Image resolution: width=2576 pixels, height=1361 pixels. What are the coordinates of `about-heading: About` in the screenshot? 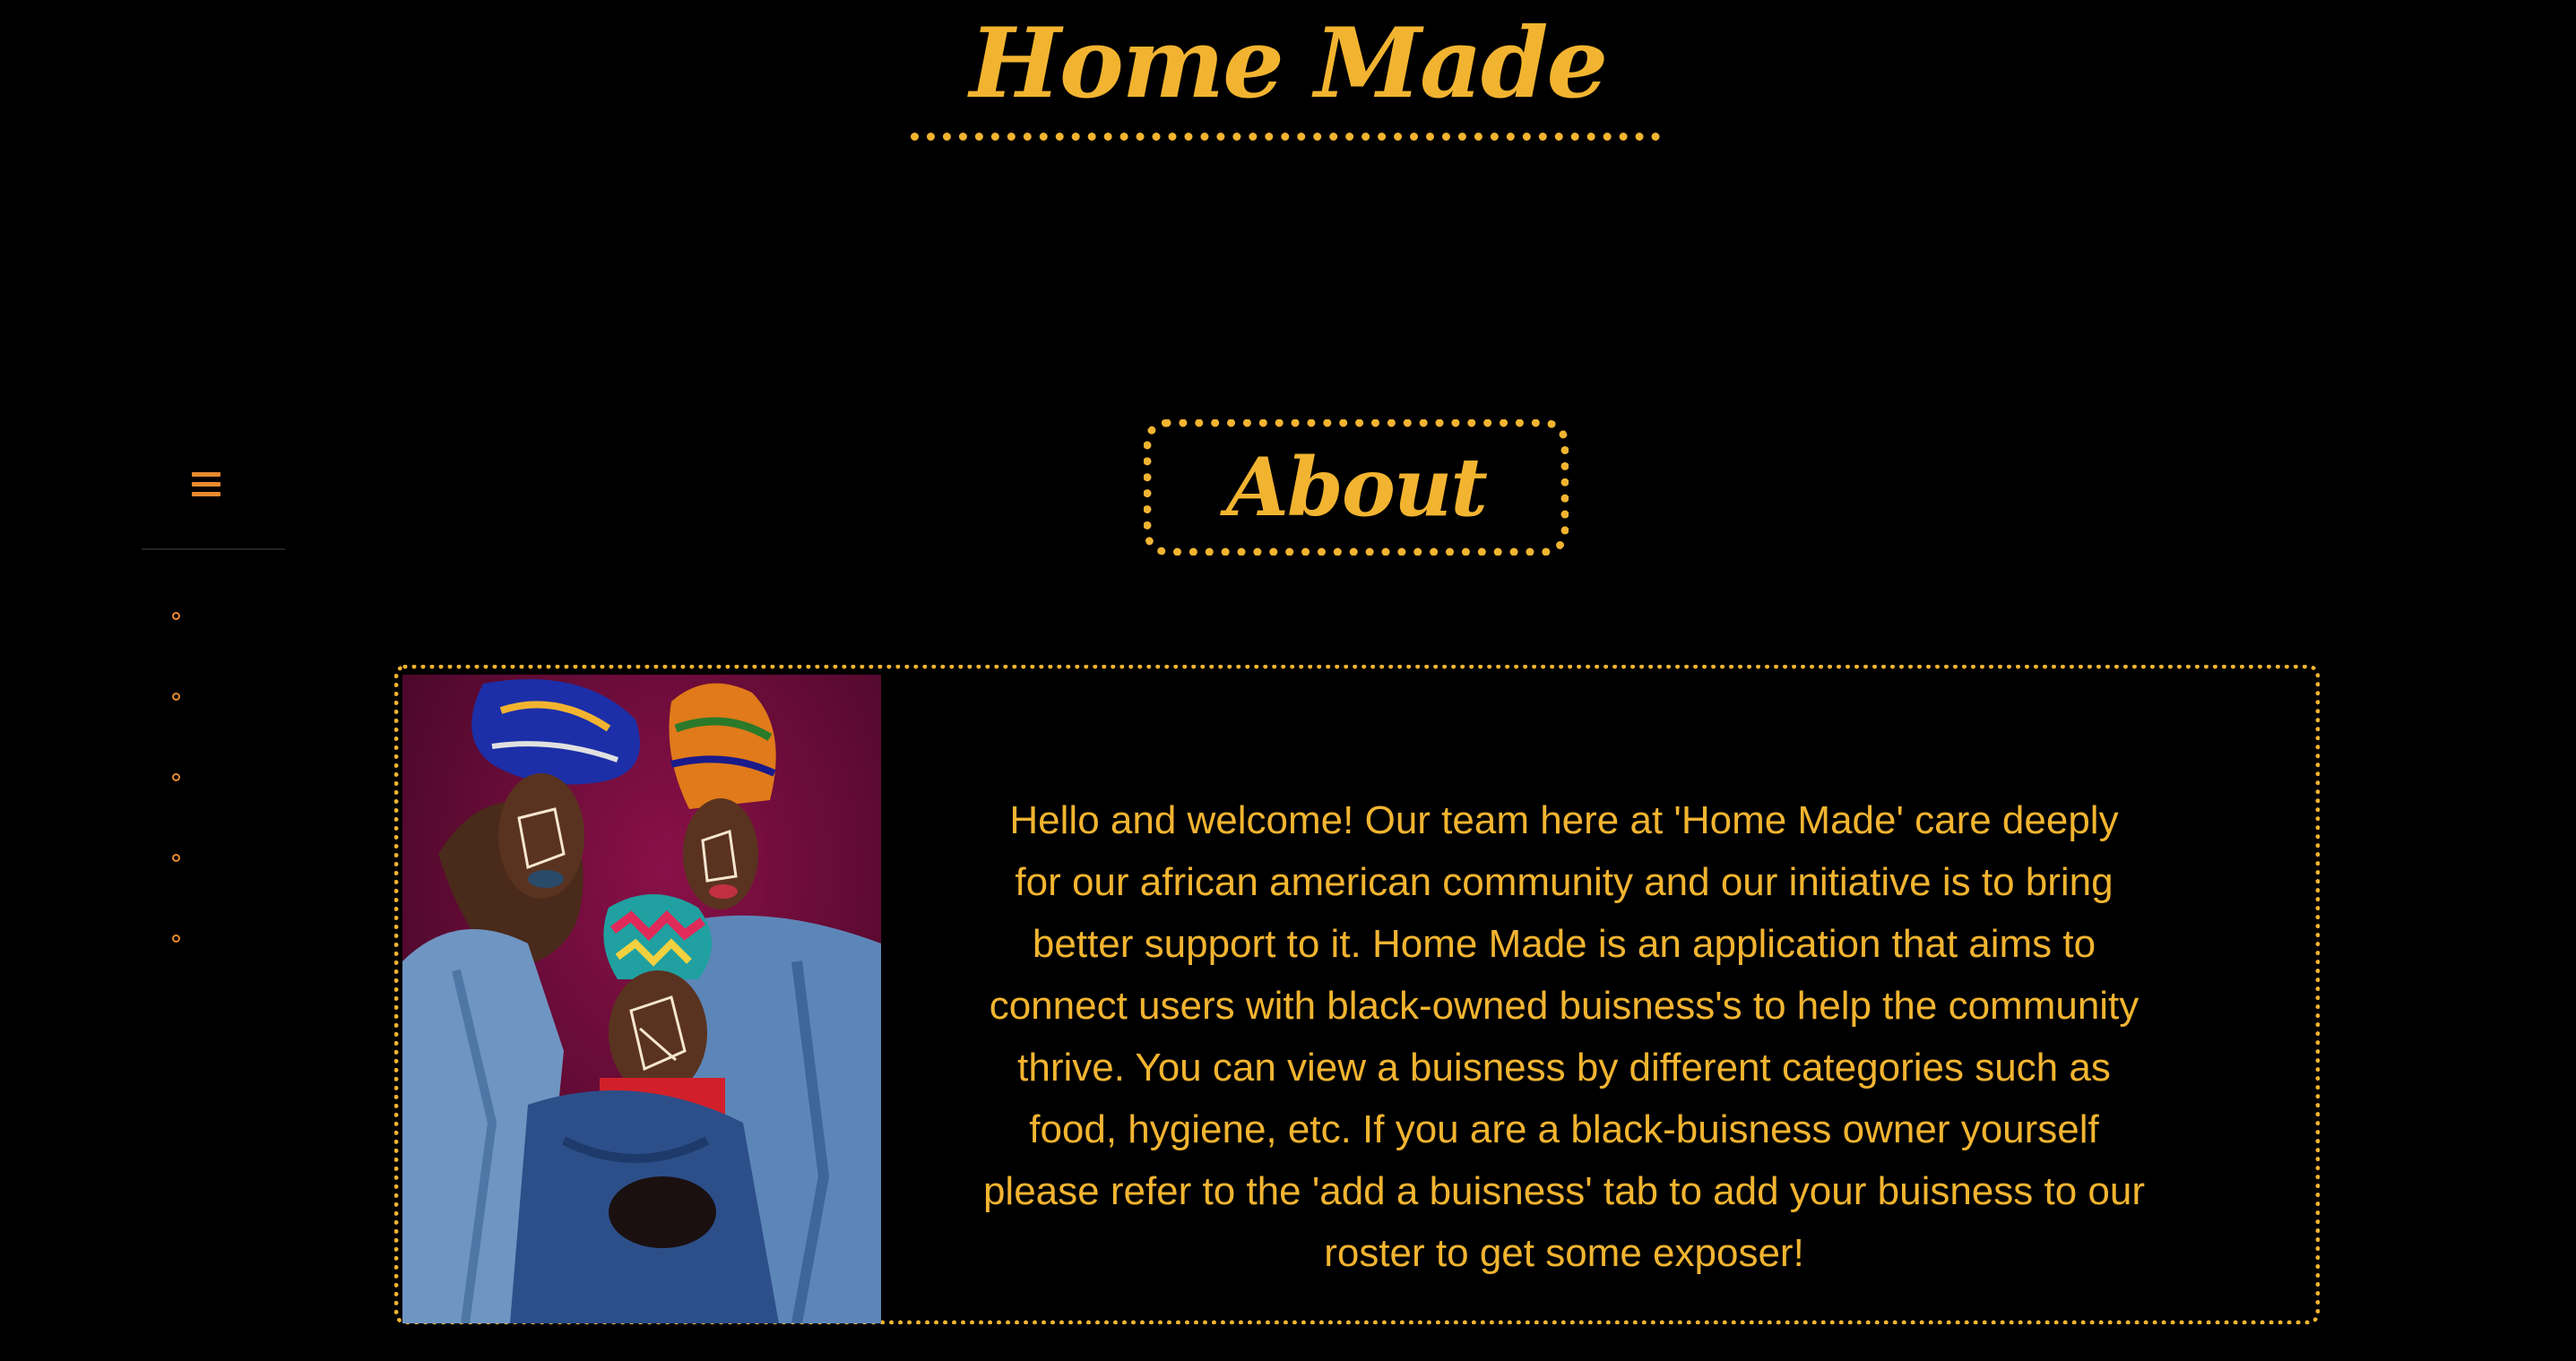 It's located at (1357, 487).